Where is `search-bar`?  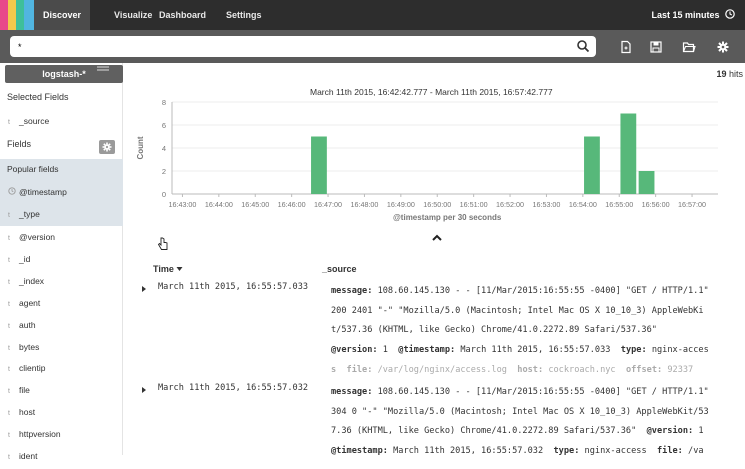 search-bar is located at coordinates (372, 46).